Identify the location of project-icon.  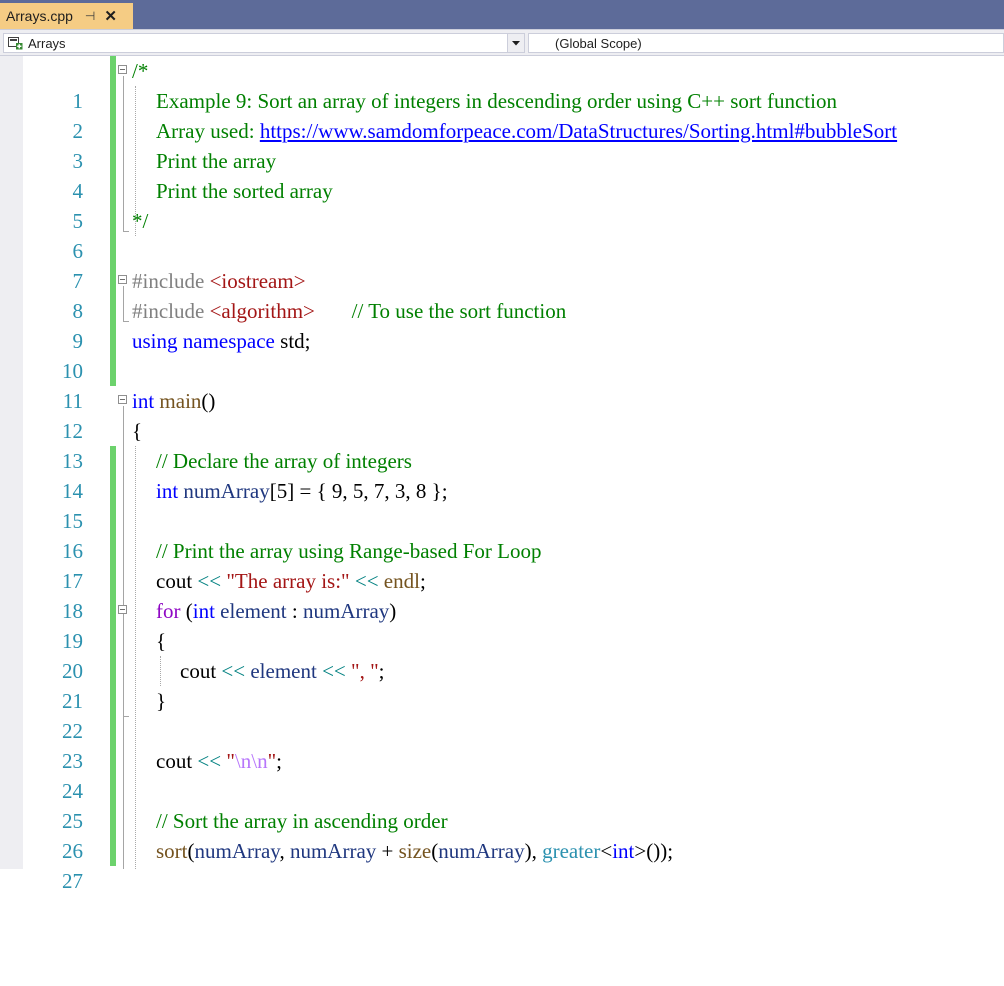
(15, 43).